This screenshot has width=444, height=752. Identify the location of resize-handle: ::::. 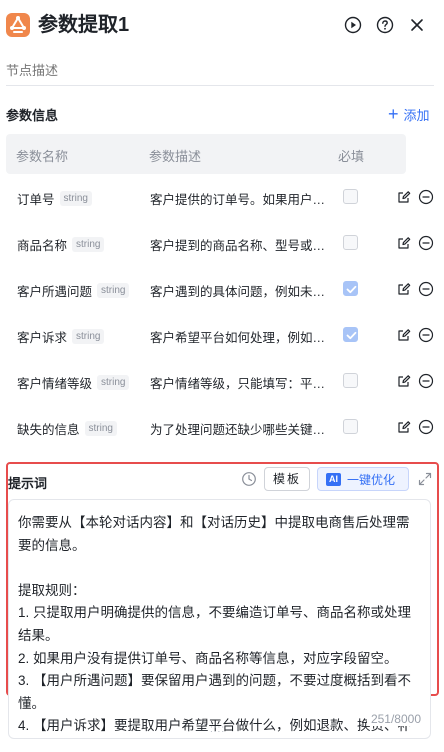
(217, 729).